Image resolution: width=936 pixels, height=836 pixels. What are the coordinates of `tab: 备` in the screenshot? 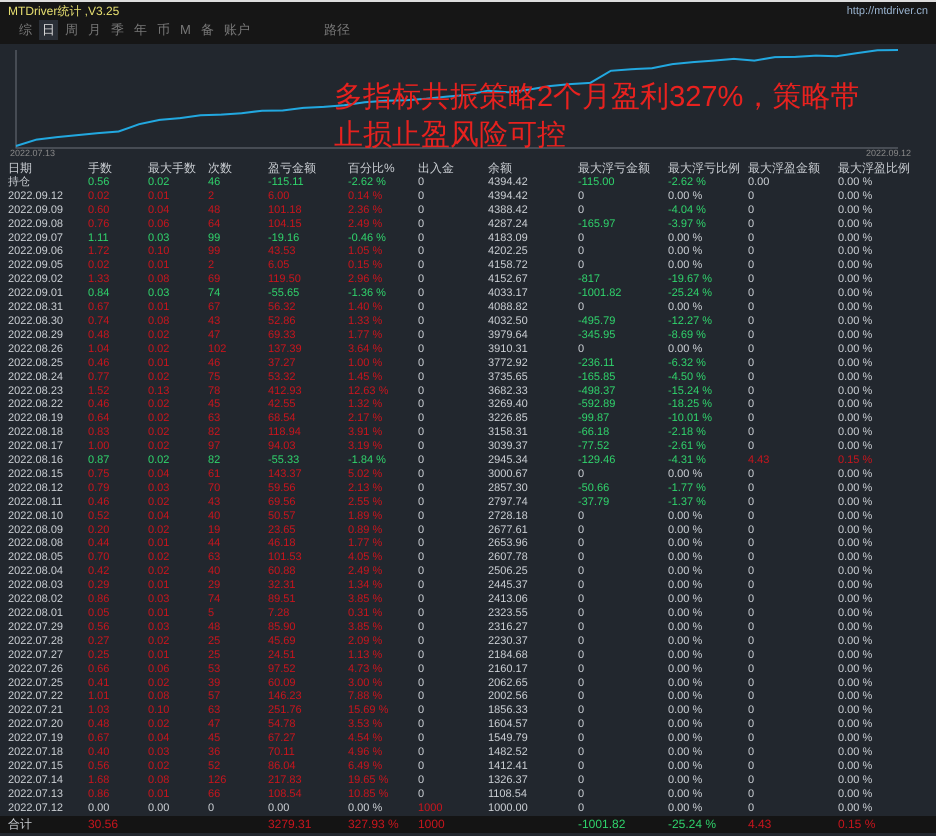 It's located at (207, 30).